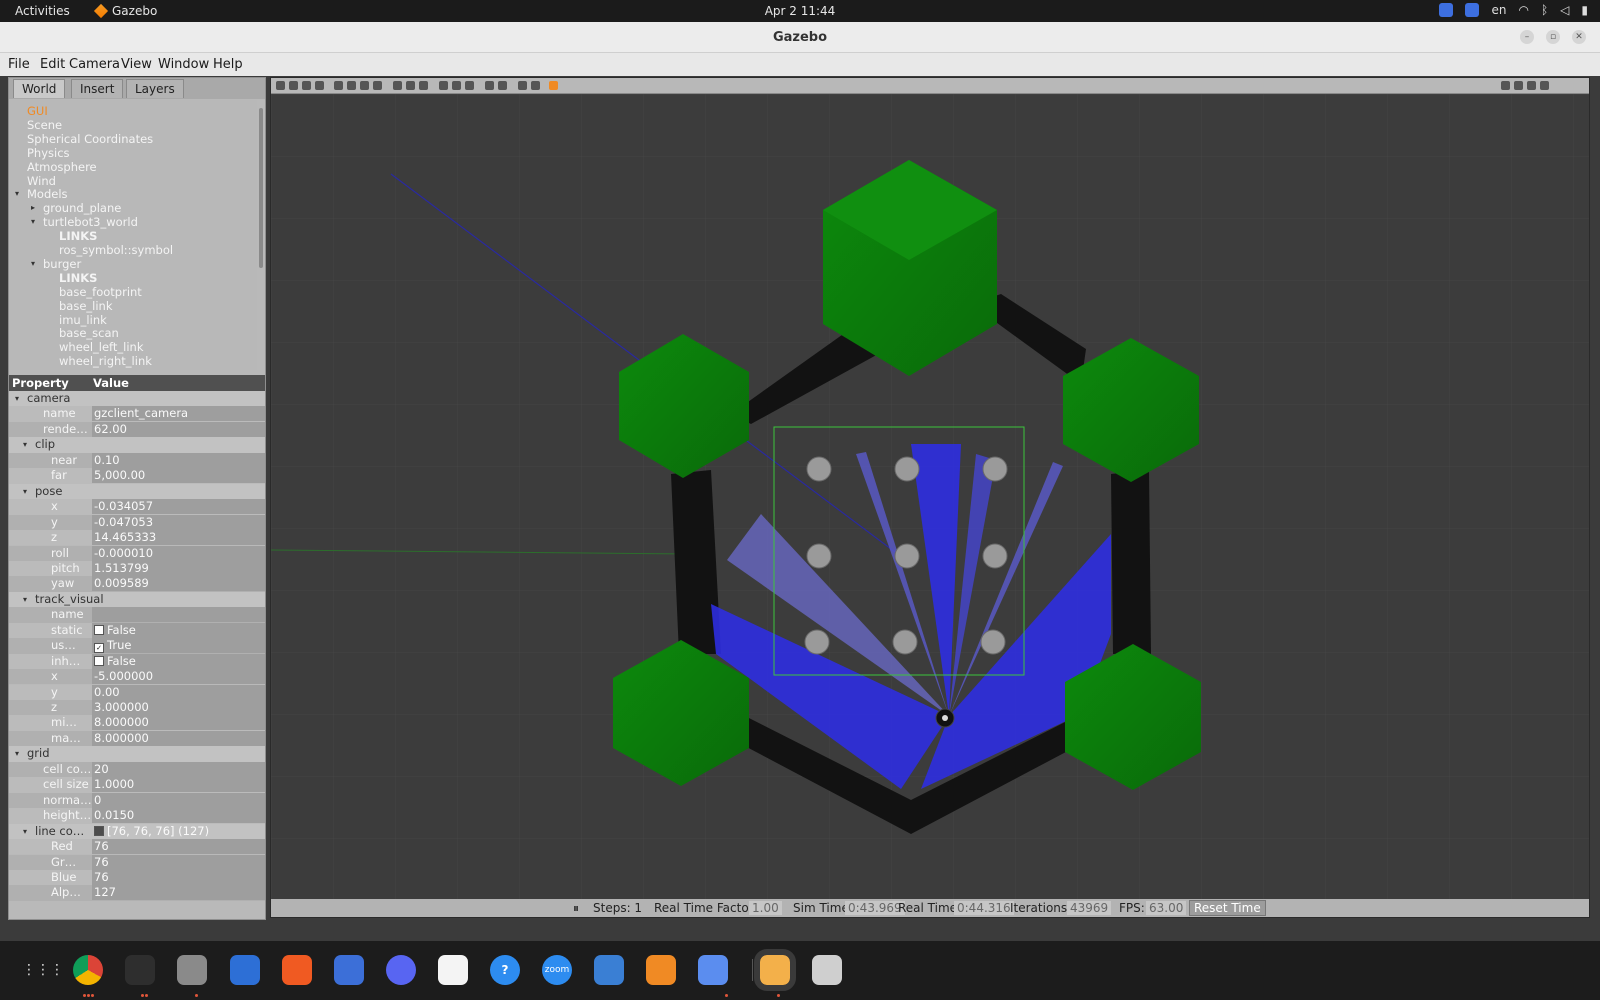  What do you see at coordinates (1498, 10) in the screenshot?
I see `language-indicator: en` at bounding box center [1498, 10].